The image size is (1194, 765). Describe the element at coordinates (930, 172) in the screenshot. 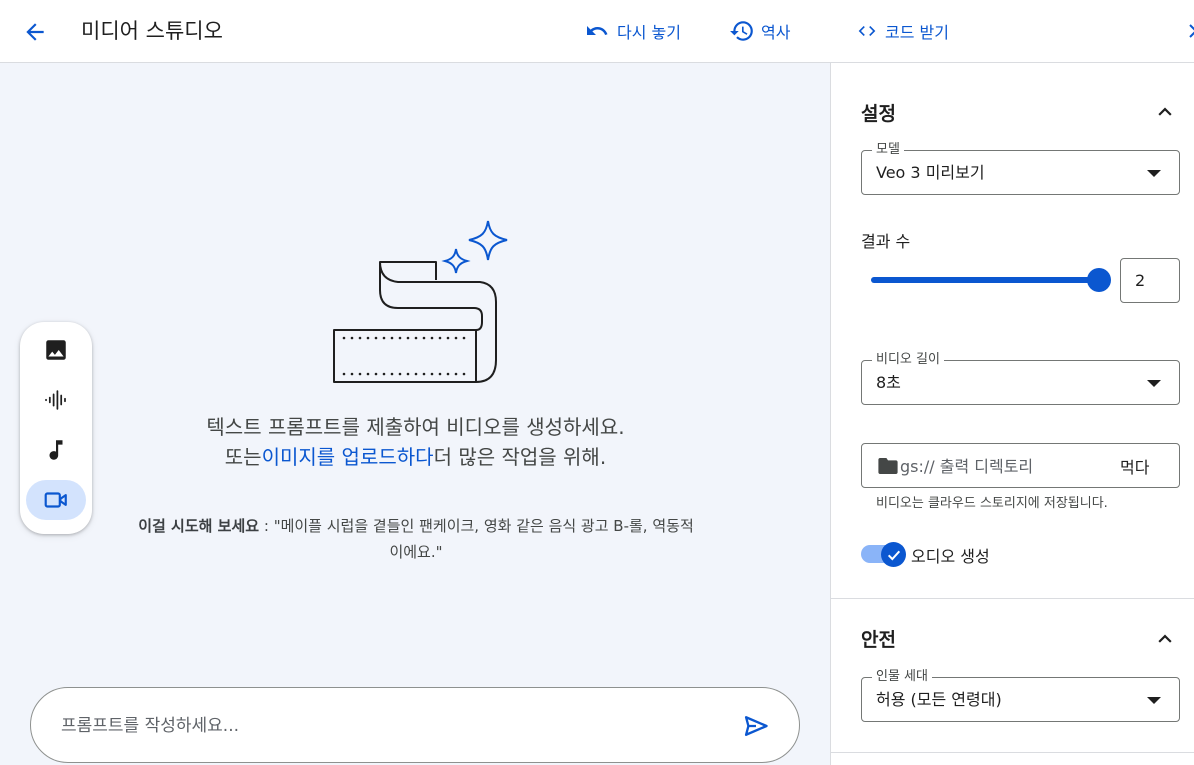

I see `model-value: Veo 3 미리보기` at that location.